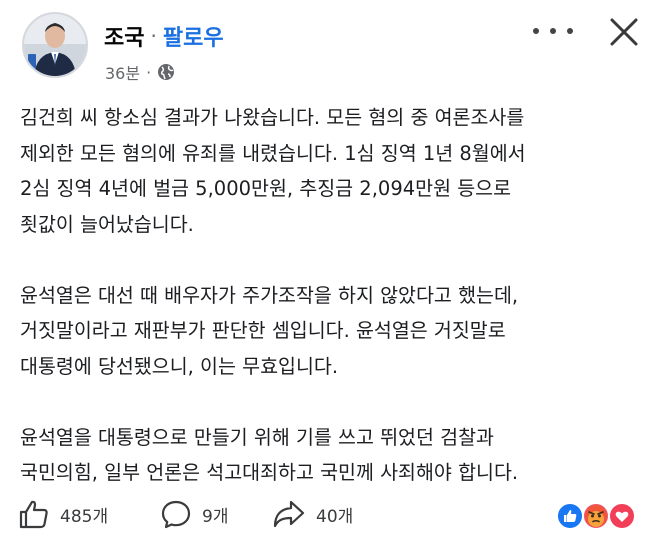  I want to click on angry-reaction-icon, so click(596, 516).